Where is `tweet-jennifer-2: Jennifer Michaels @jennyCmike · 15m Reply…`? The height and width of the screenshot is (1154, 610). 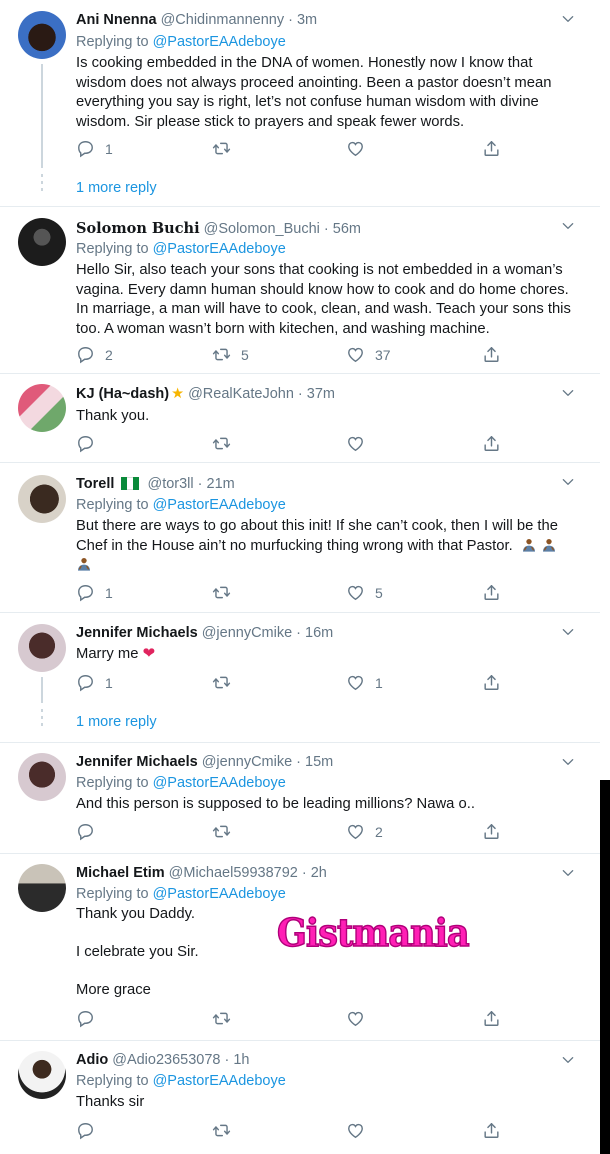
tweet-jennifer-2: Jennifer Michaels @jennyCmike · 15m Reply… is located at coordinates (300, 798).